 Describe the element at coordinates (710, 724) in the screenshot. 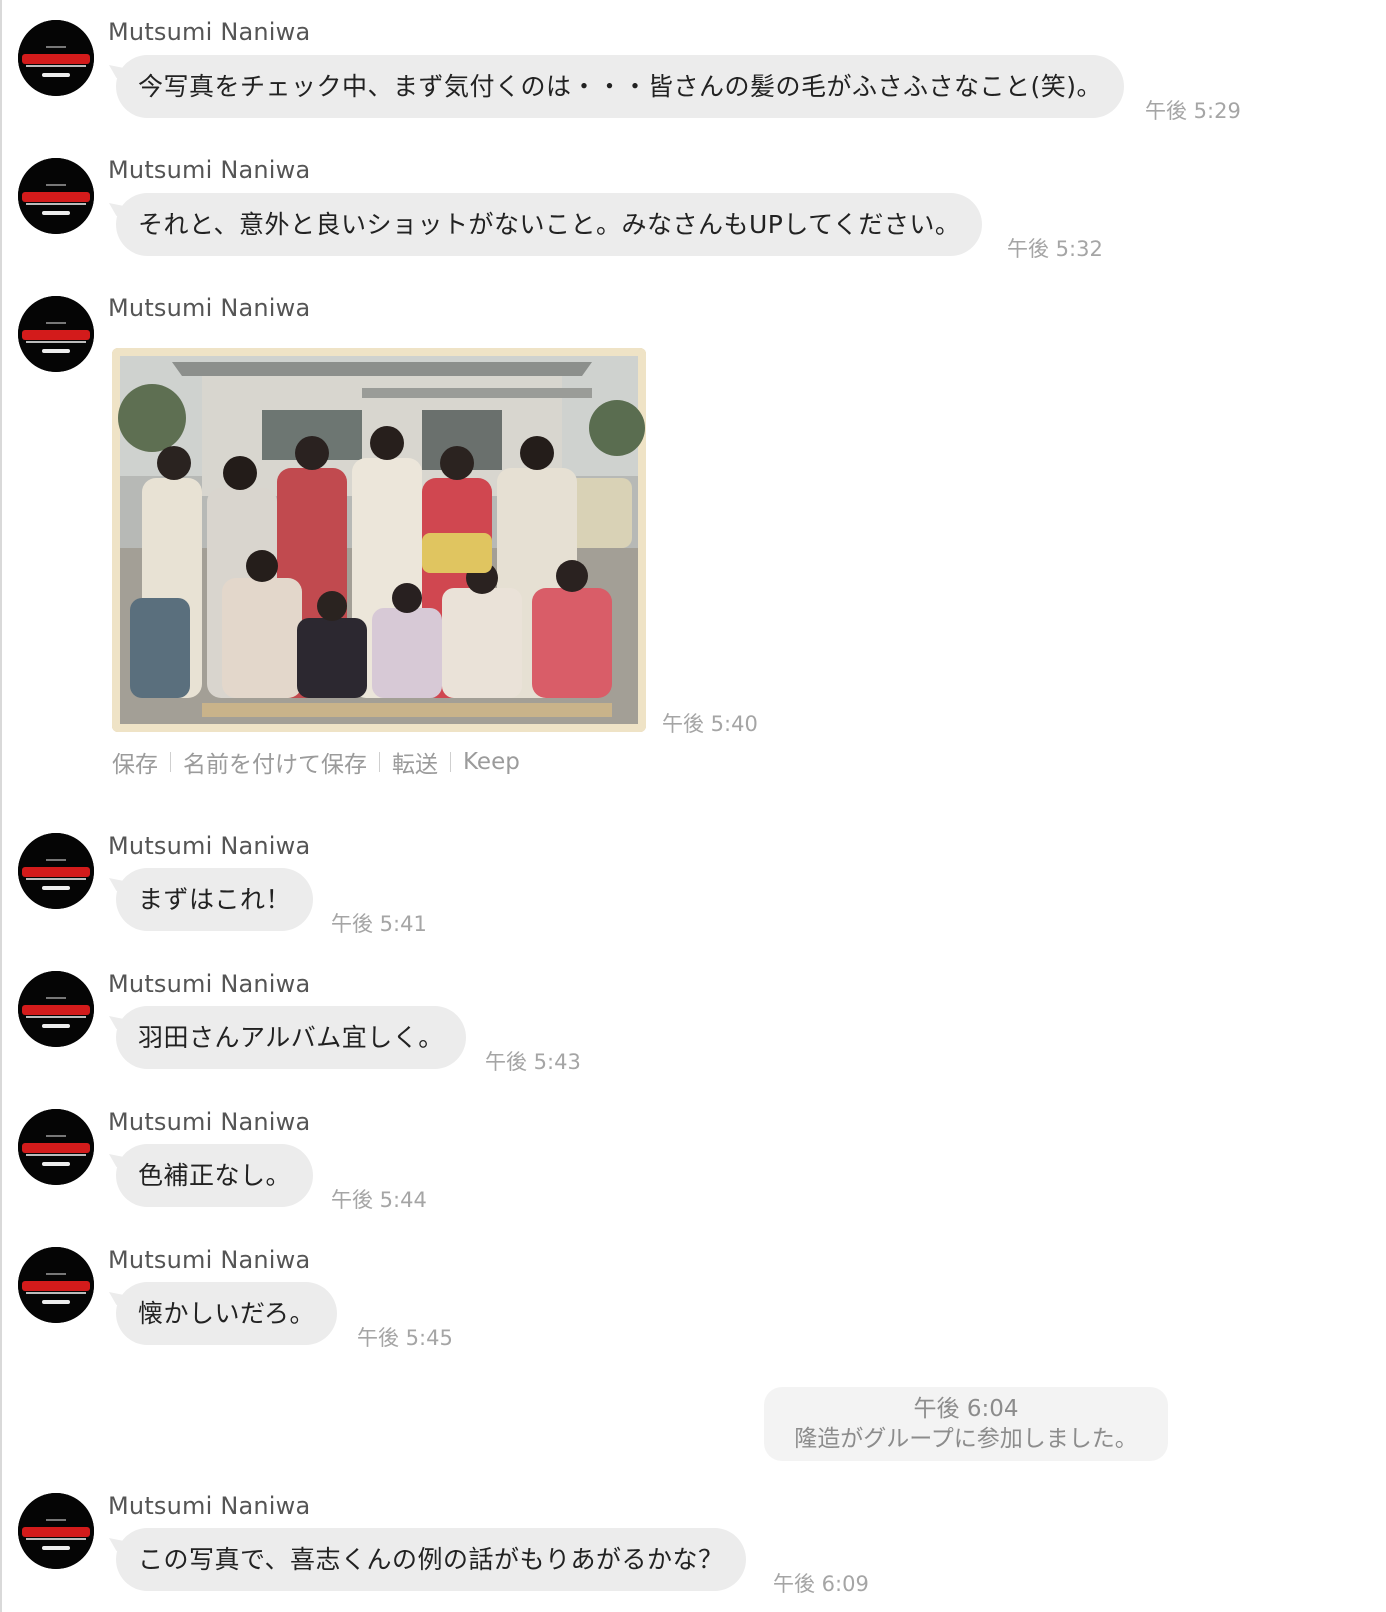

I see `message-time: 午後 5:40` at that location.